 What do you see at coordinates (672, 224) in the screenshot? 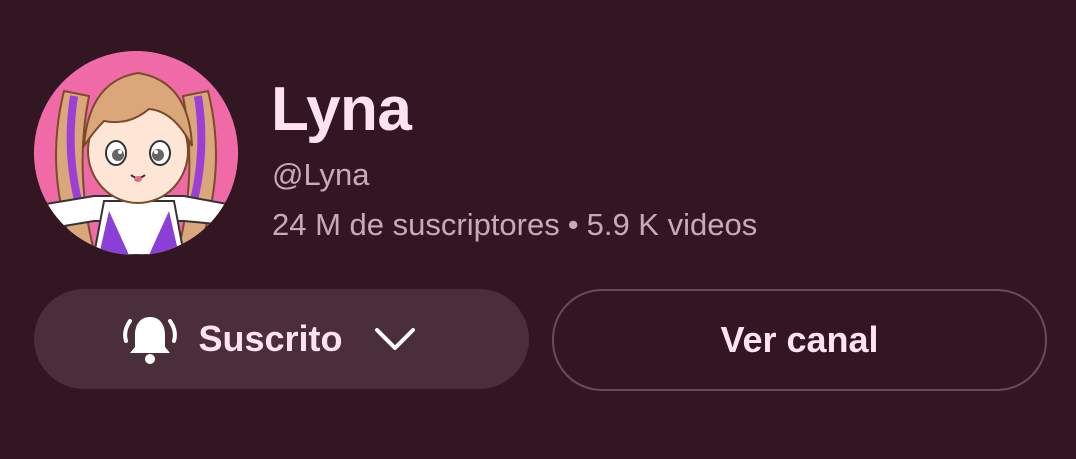
I see `video-count: 5.9 K videos` at bounding box center [672, 224].